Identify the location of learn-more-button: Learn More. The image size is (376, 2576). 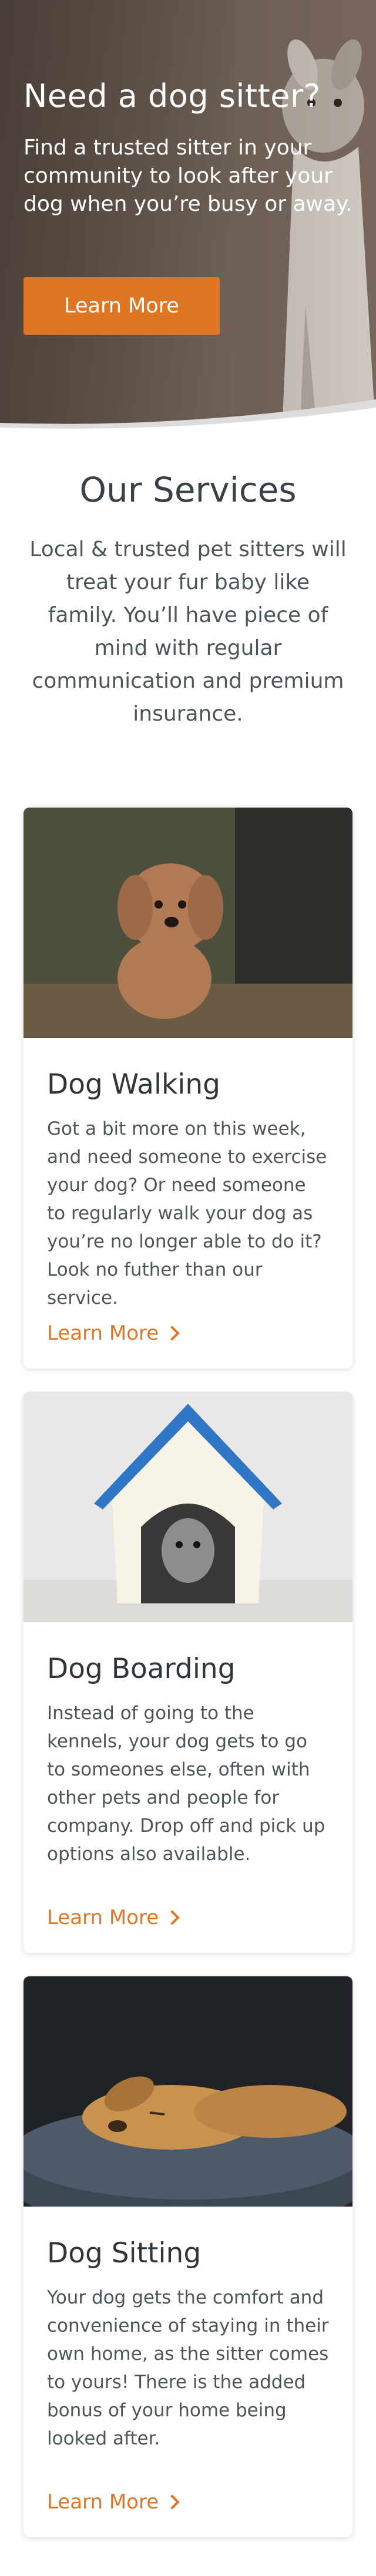
(122, 306).